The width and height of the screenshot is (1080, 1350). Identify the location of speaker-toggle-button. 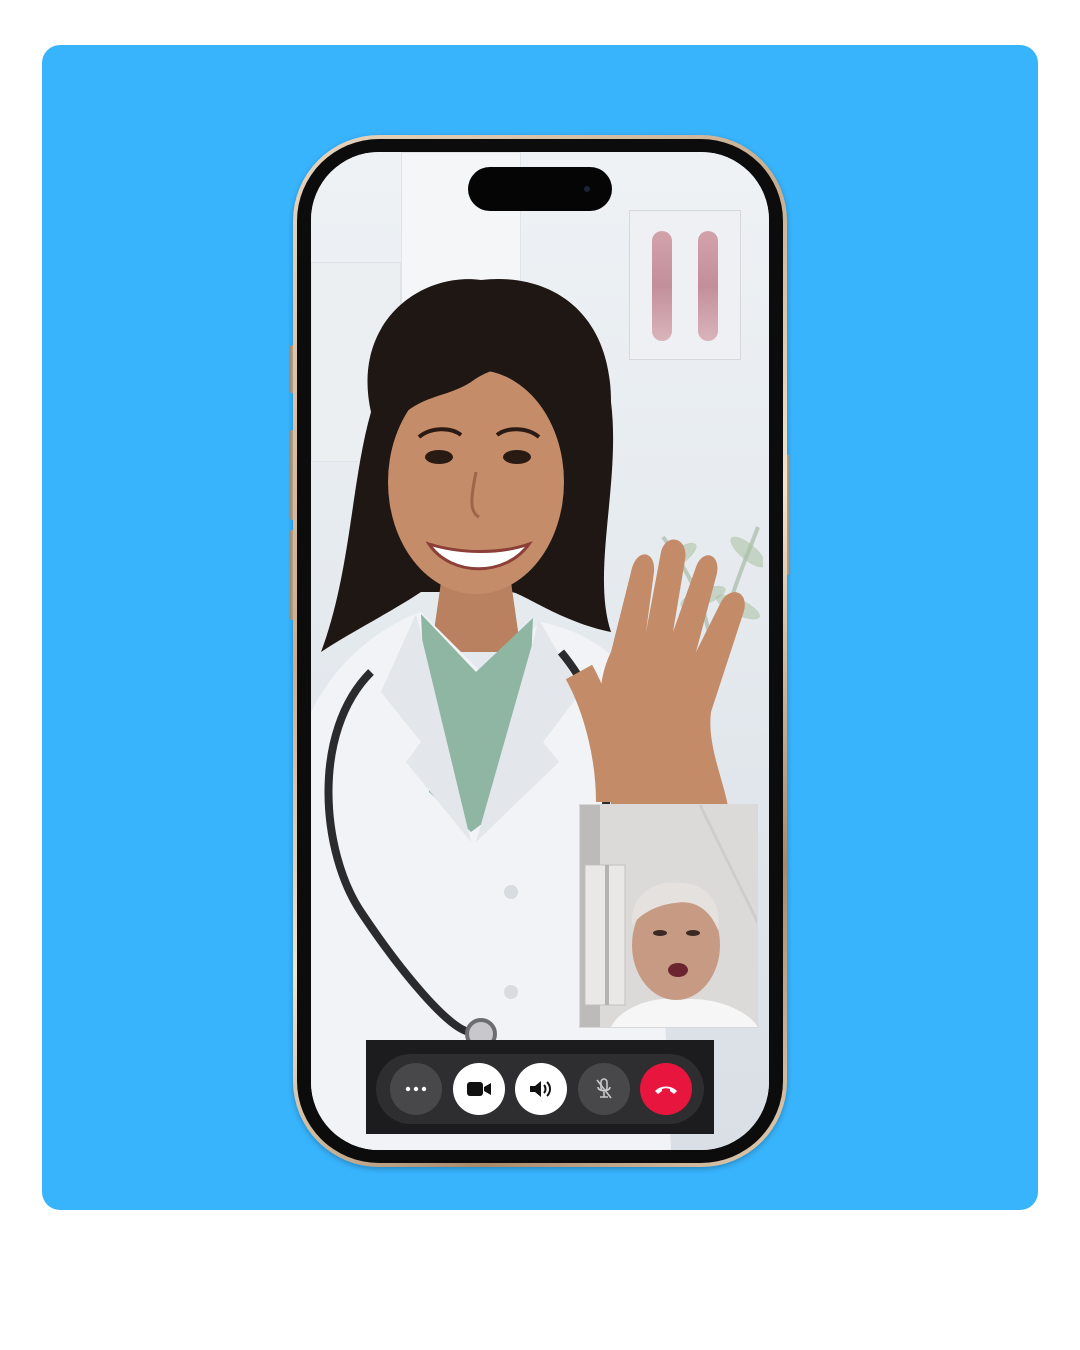
(541, 1089).